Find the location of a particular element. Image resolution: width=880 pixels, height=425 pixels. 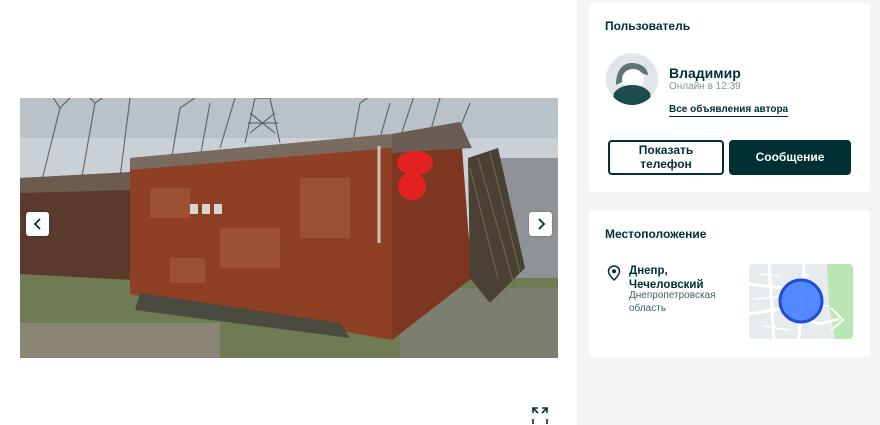

user-avatar-icon is located at coordinates (632, 79).